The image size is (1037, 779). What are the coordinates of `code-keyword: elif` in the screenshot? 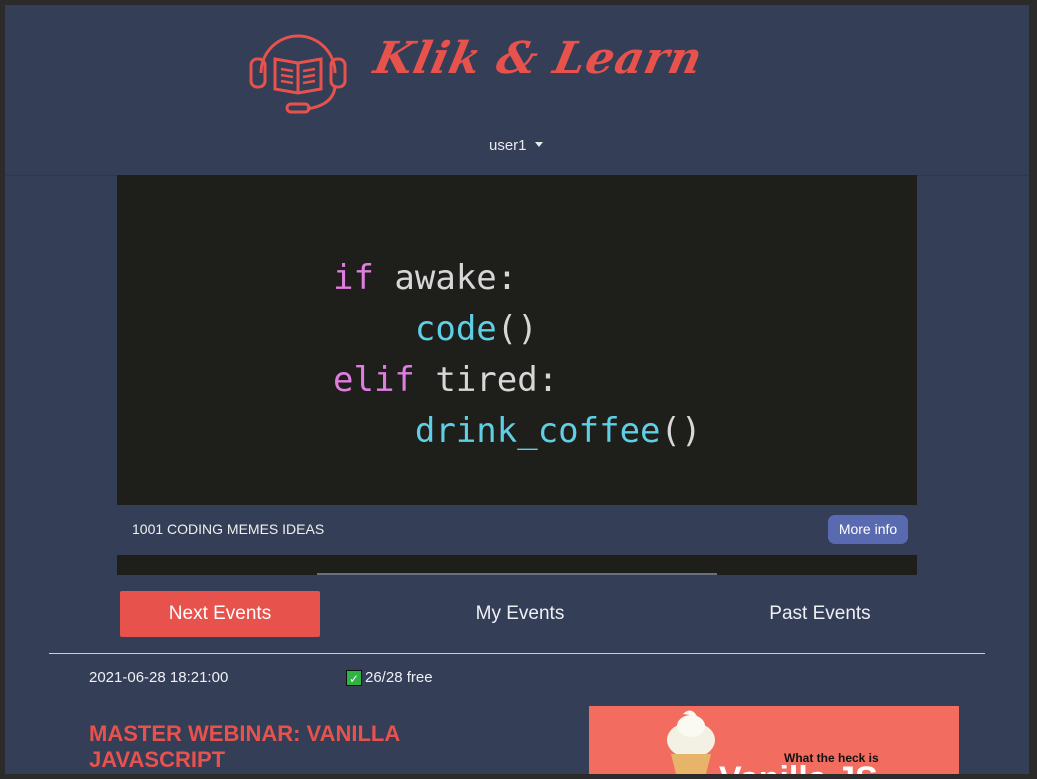 It's located at (374, 380).